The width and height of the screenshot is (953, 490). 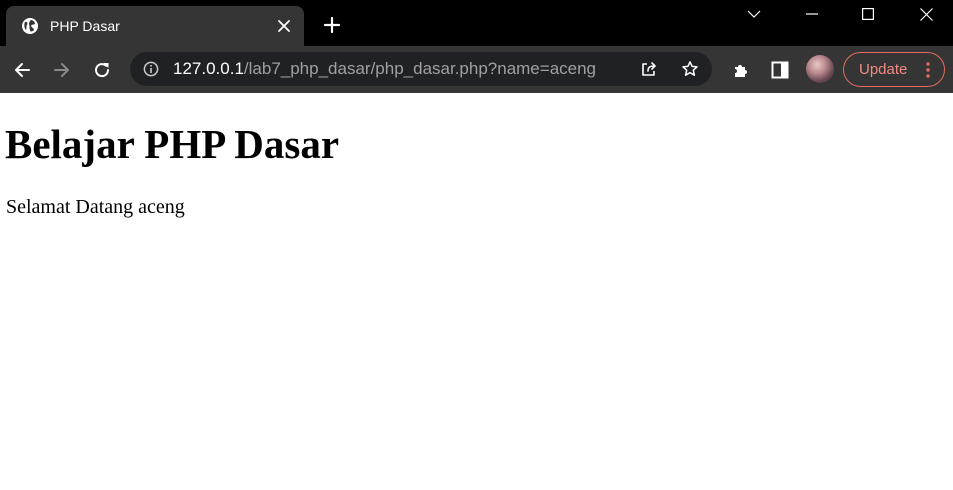 I want to click on url-host: 127.0.0.1, so click(x=208, y=68).